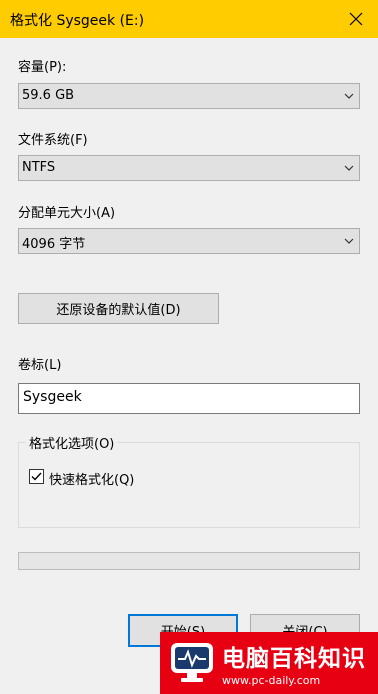  Describe the element at coordinates (67, 213) in the screenshot. I see `allocation-label: 分配单元大小(A)` at that location.